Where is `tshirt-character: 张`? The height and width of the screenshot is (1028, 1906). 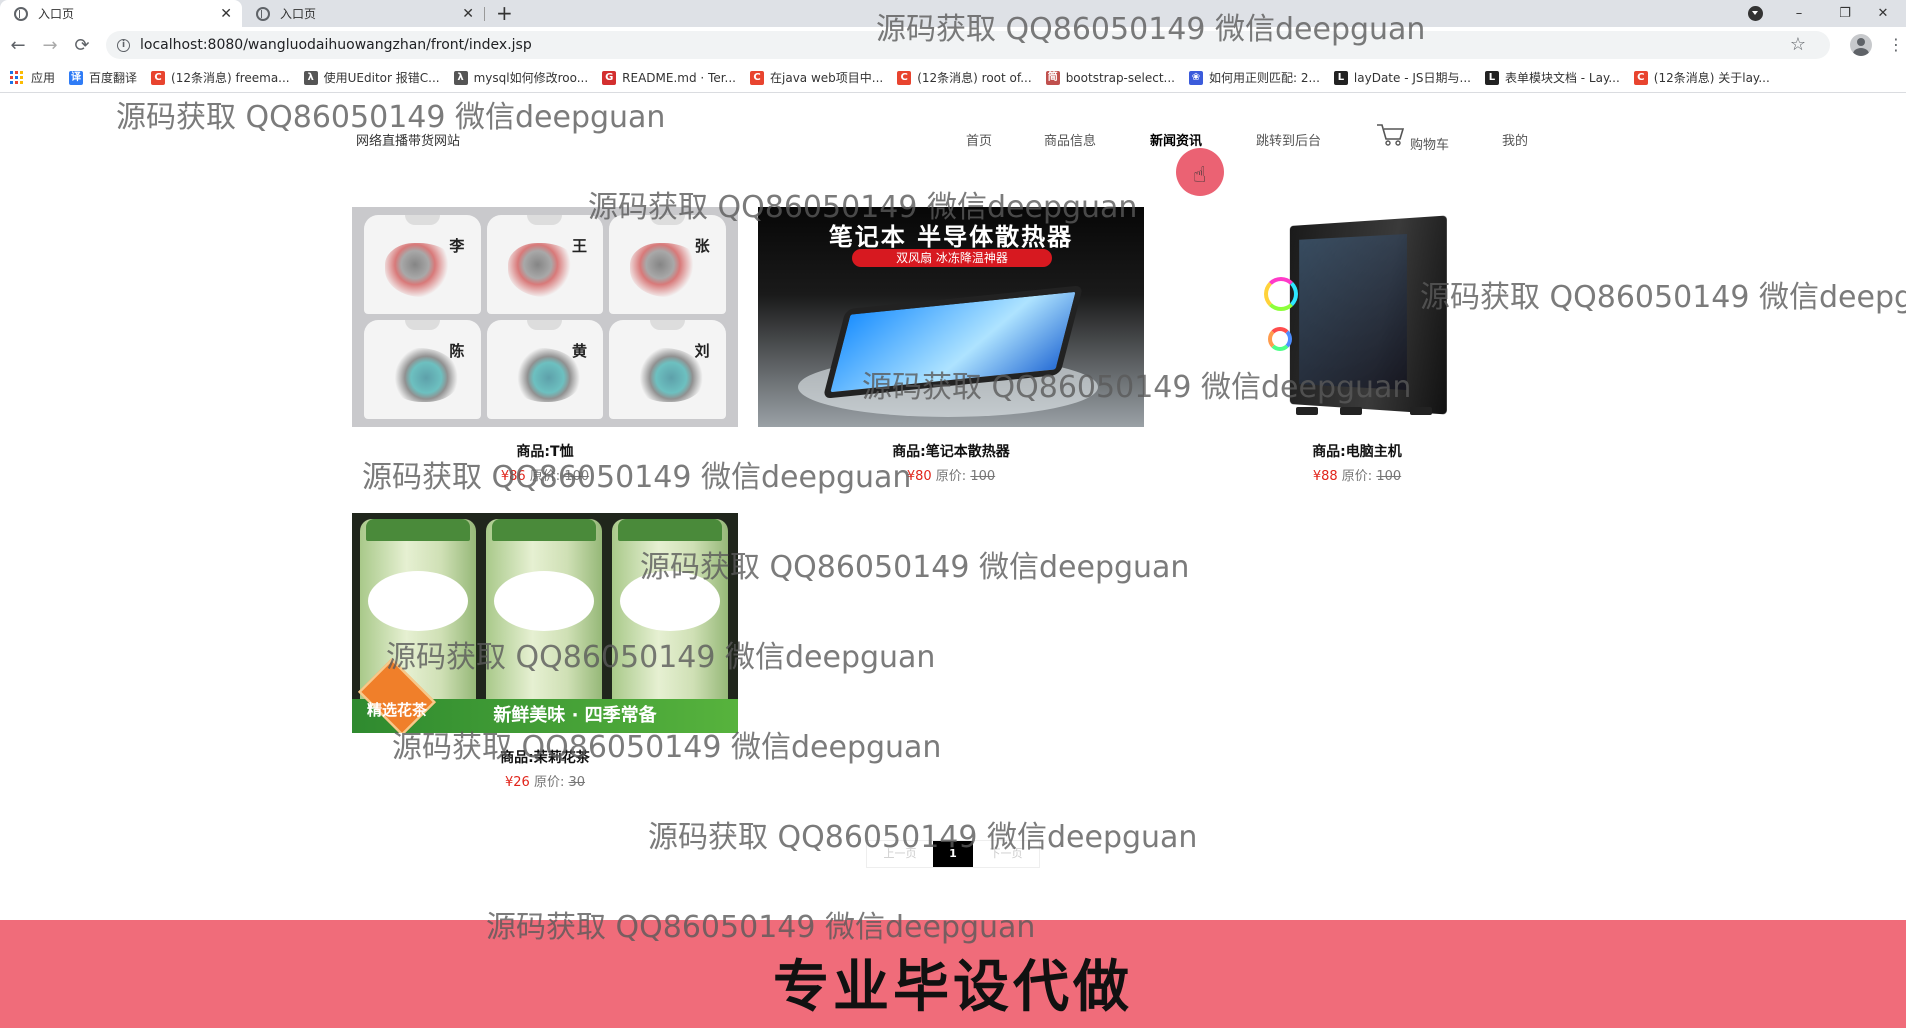
tshirt-character: 张 is located at coordinates (702, 245).